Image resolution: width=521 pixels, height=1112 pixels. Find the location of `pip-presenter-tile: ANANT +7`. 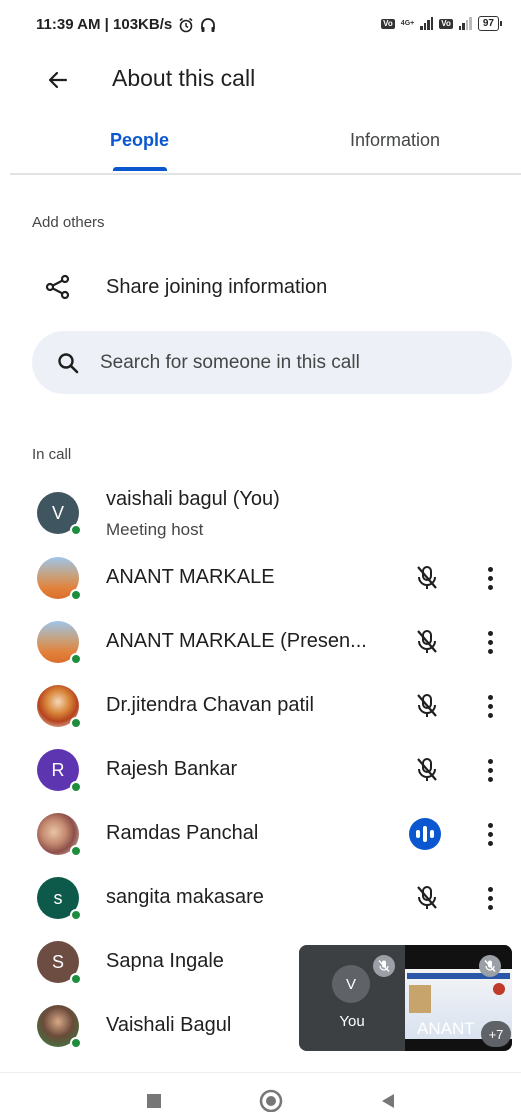

pip-presenter-tile: ANANT +7 is located at coordinates (458, 998).